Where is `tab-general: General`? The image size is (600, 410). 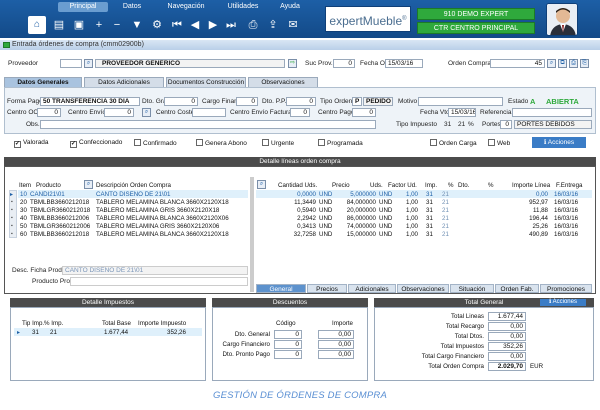 tab-general: General is located at coordinates (281, 288).